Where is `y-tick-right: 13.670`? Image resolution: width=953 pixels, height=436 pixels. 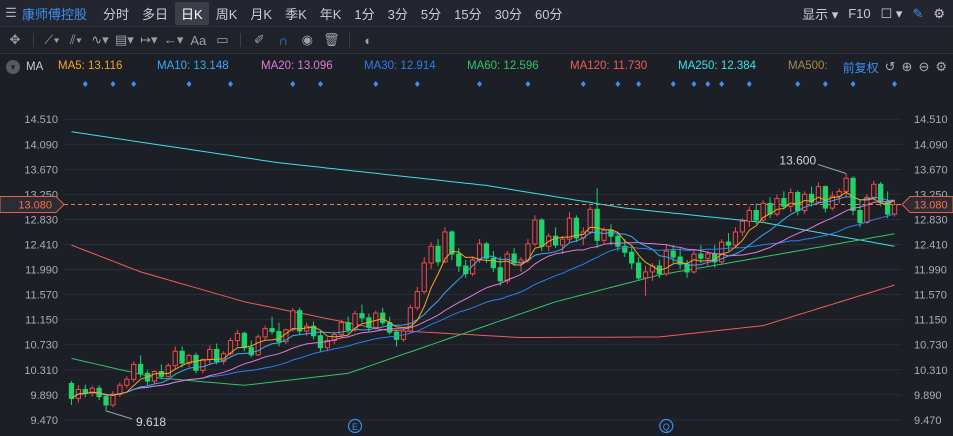
y-tick-right: 13.670 is located at coordinates (931, 170).